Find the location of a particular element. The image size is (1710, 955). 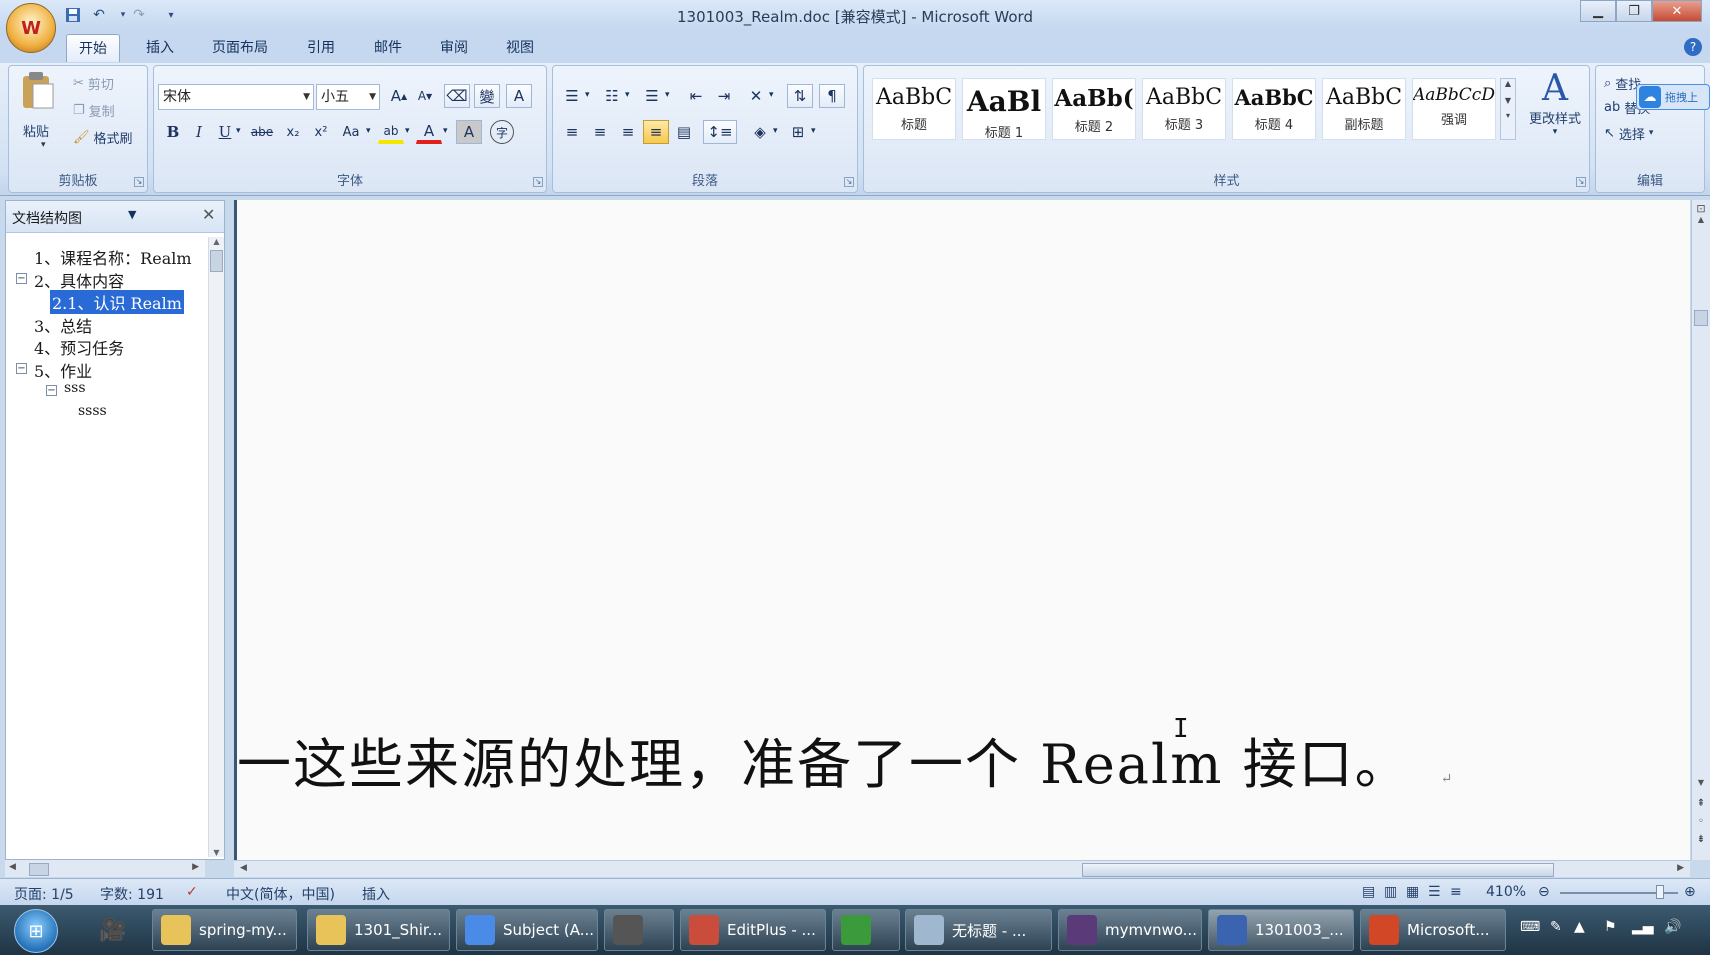

style-card: AaBbC 副标题 is located at coordinates (1364, 109).